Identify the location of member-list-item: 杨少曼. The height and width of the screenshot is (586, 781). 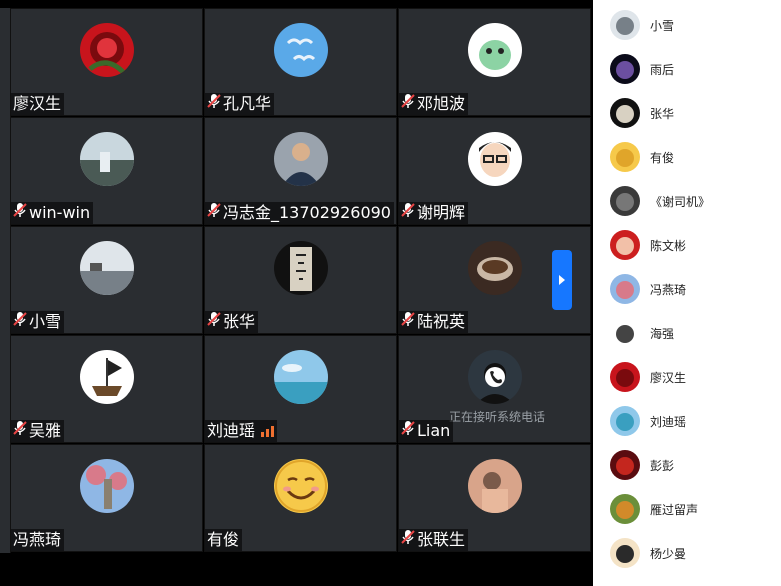
(687, 553).